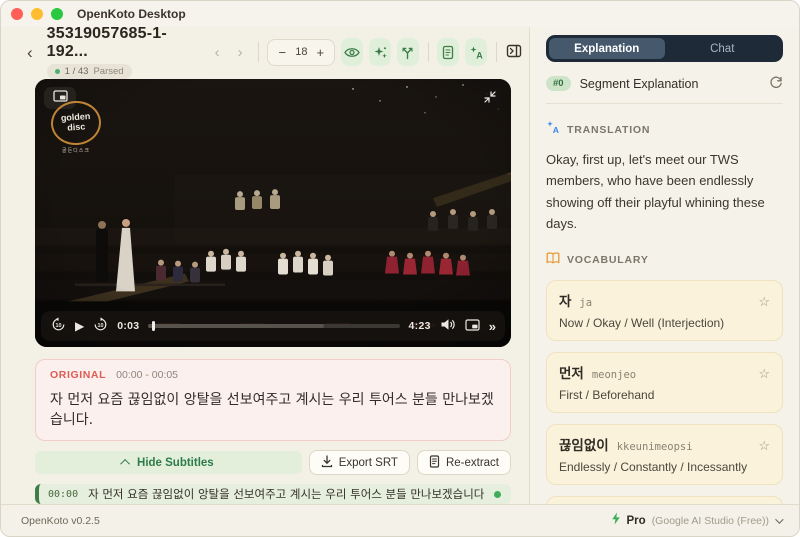  I want to click on subtitle-timestamp: 00:00, so click(63, 494).